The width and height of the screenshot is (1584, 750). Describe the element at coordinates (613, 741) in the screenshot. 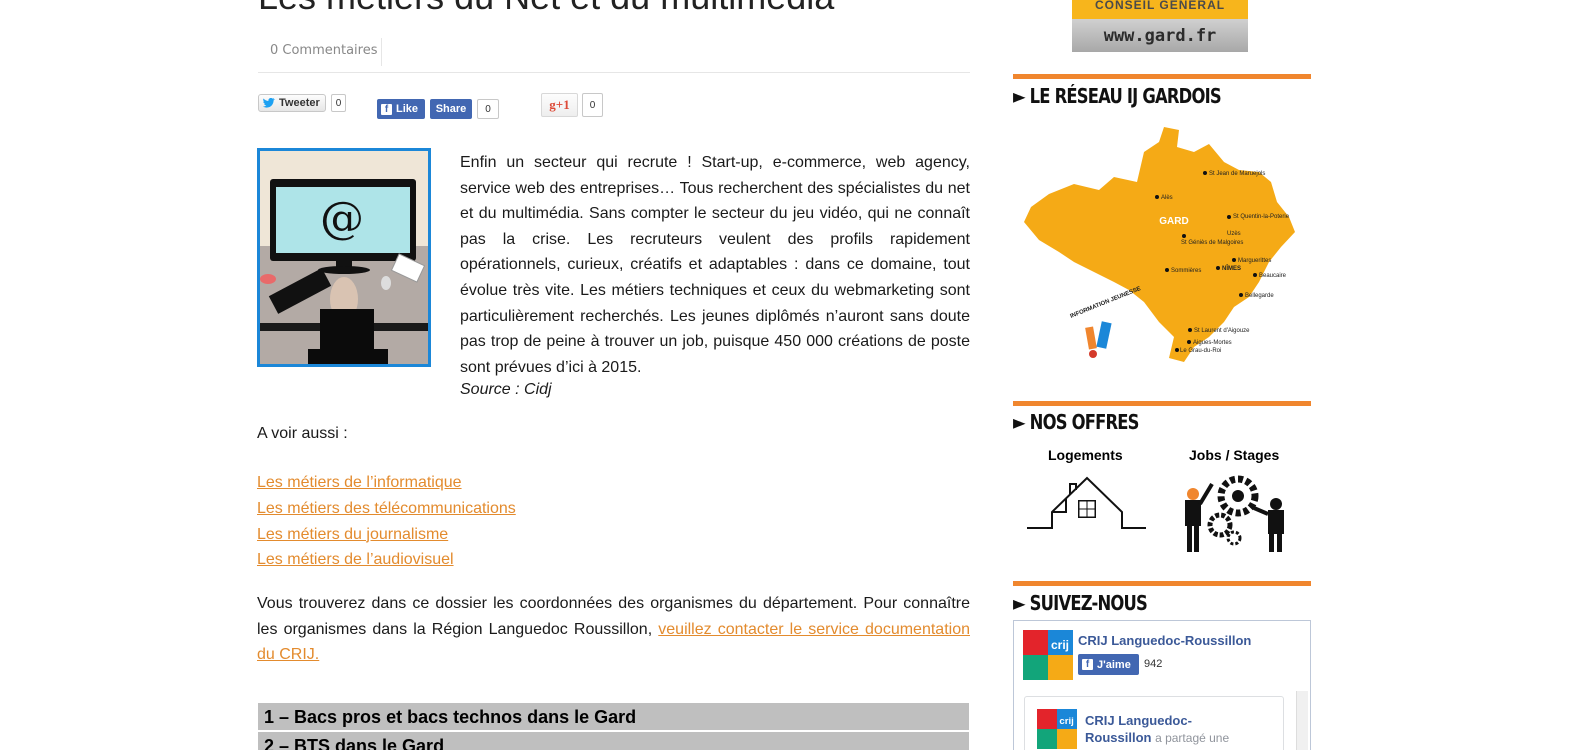

I see `section-header-bts: 2 – BTS dans le Gard` at that location.